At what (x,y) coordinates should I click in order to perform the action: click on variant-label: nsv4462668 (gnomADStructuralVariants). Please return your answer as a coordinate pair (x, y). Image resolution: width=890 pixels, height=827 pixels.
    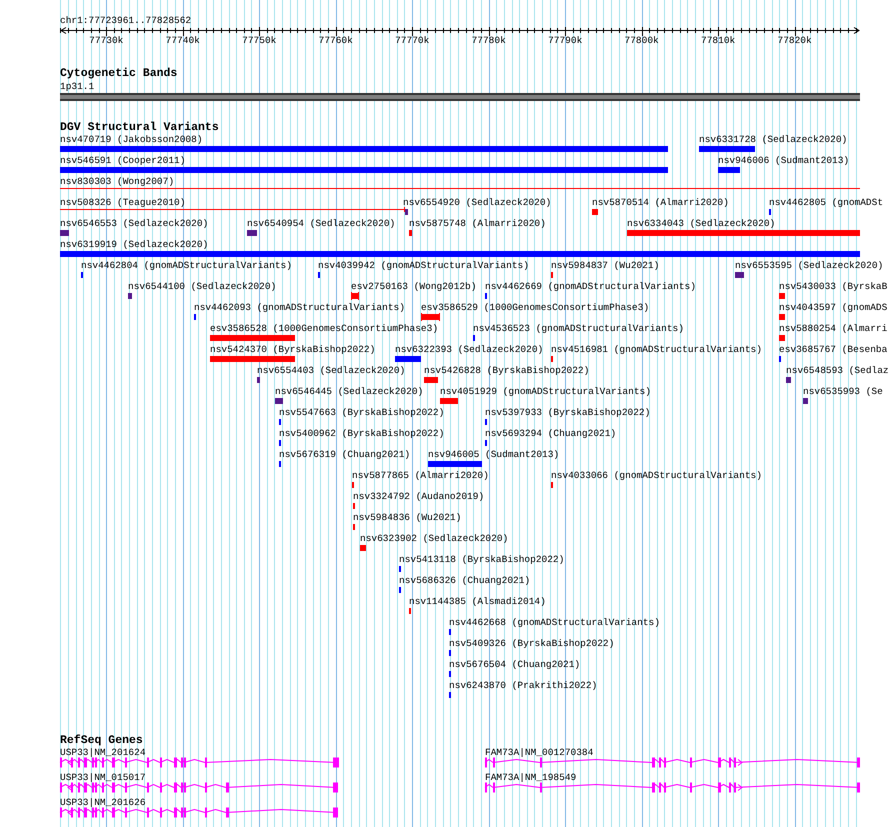
    Looking at the image, I should click on (554, 622).